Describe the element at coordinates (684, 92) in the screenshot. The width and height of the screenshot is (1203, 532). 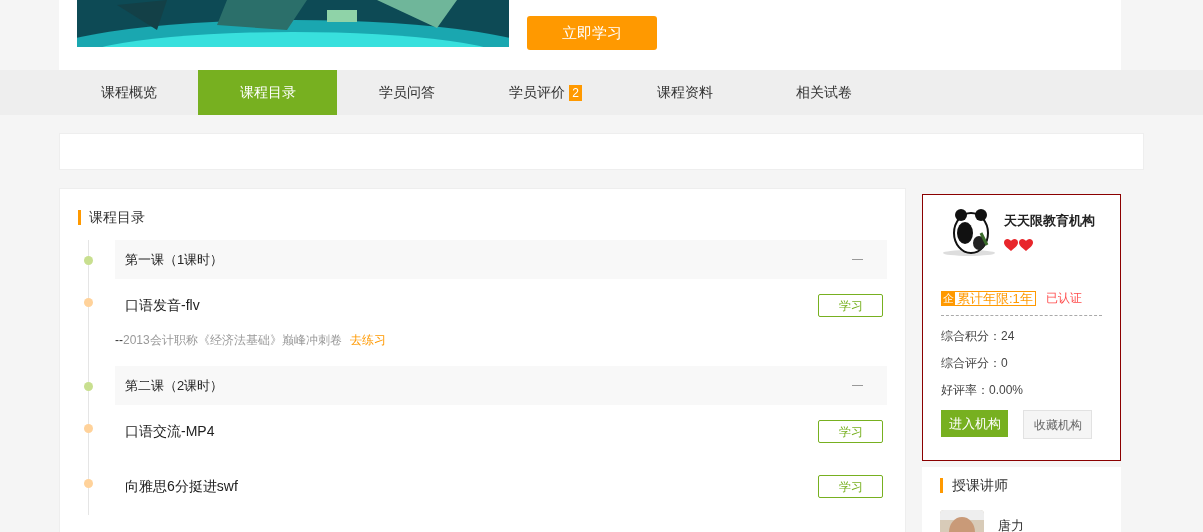
I see `tab: 课程资料` at that location.